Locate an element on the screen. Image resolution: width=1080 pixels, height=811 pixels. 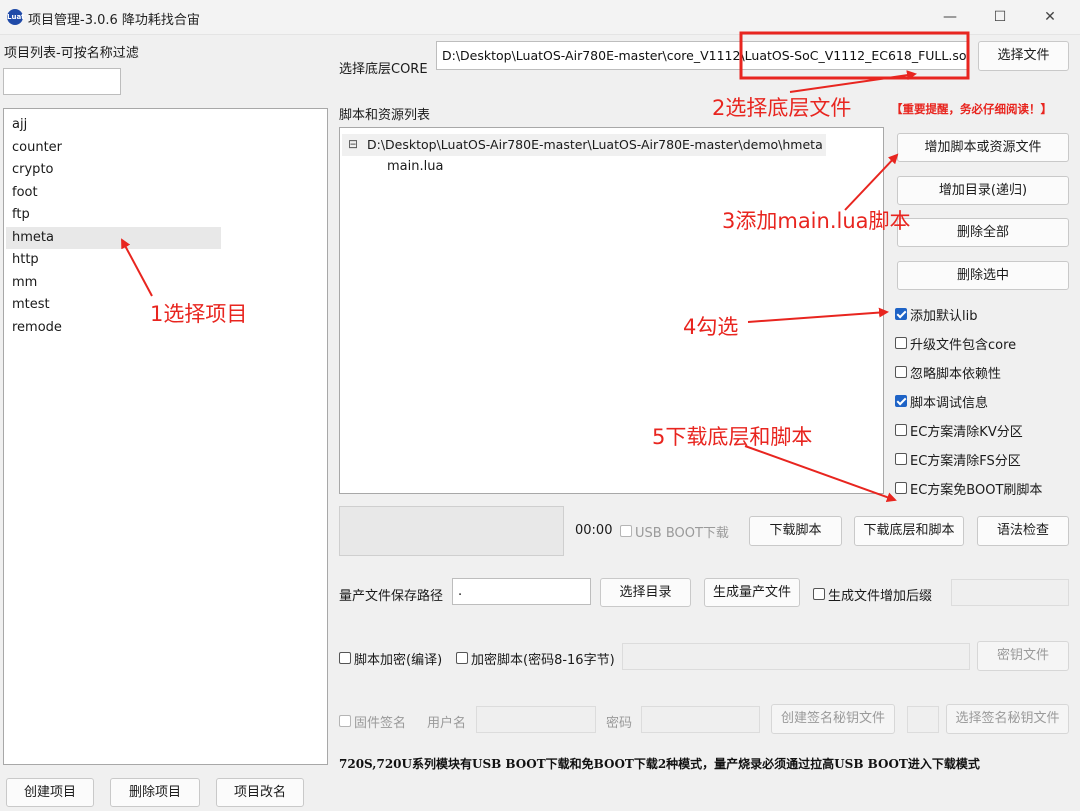
arrow-step1 is located at coordinates (137, 267).